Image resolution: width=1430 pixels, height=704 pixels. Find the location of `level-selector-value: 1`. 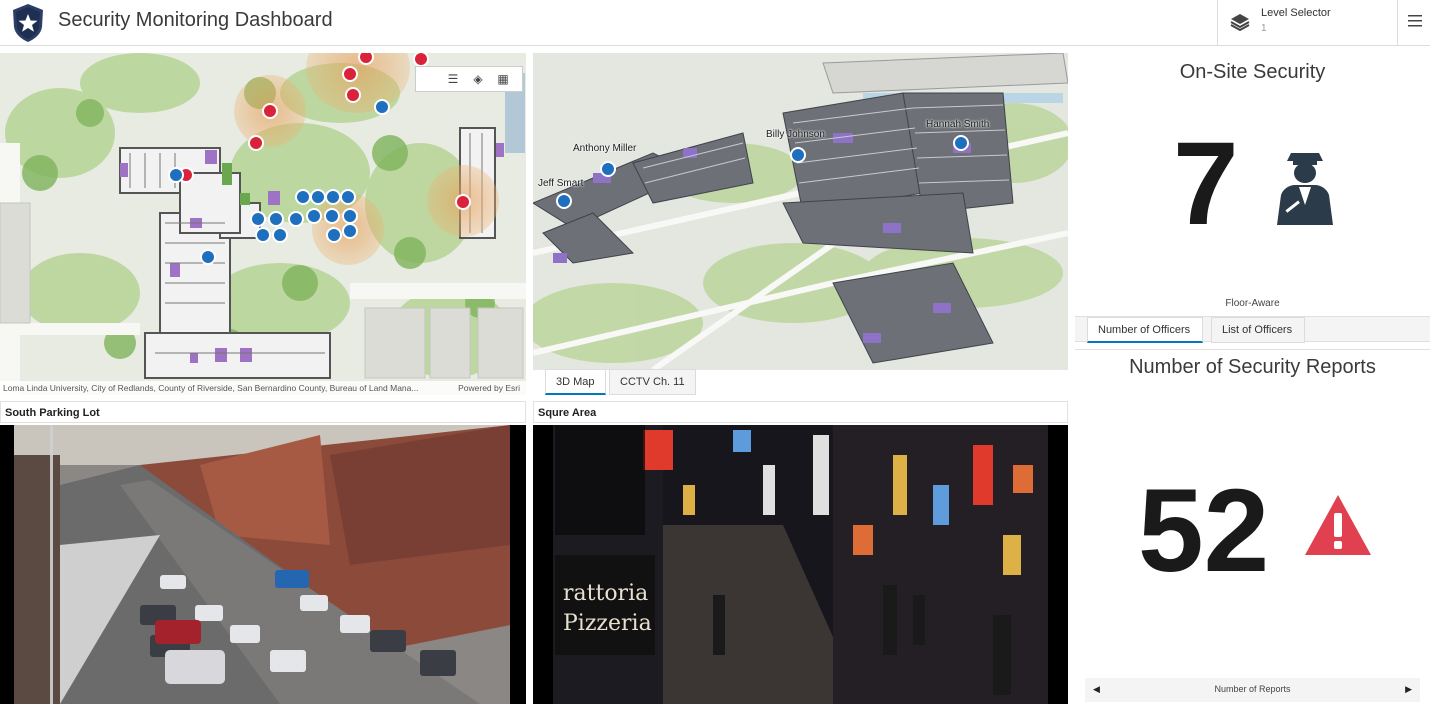

level-selector-value: 1 is located at coordinates (1264, 28).